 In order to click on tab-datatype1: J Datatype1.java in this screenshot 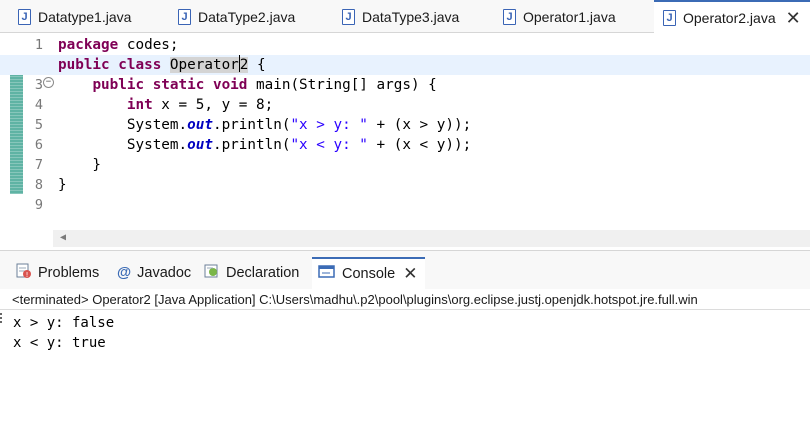, I will do `click(74, 16)`.